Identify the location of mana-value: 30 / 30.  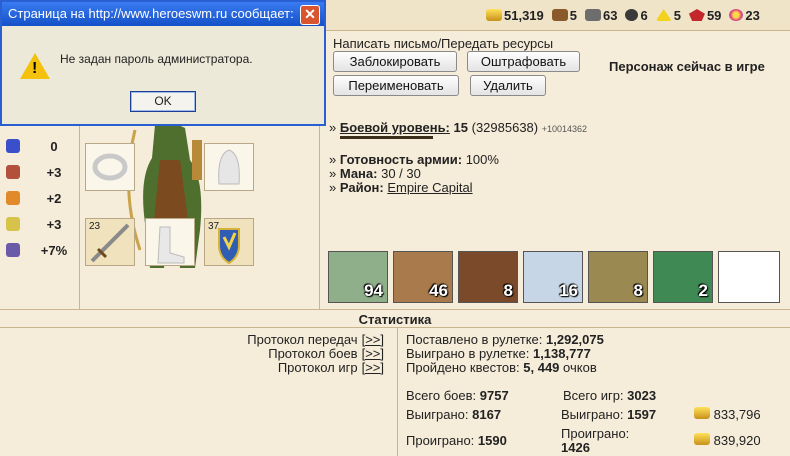
(401, 173).